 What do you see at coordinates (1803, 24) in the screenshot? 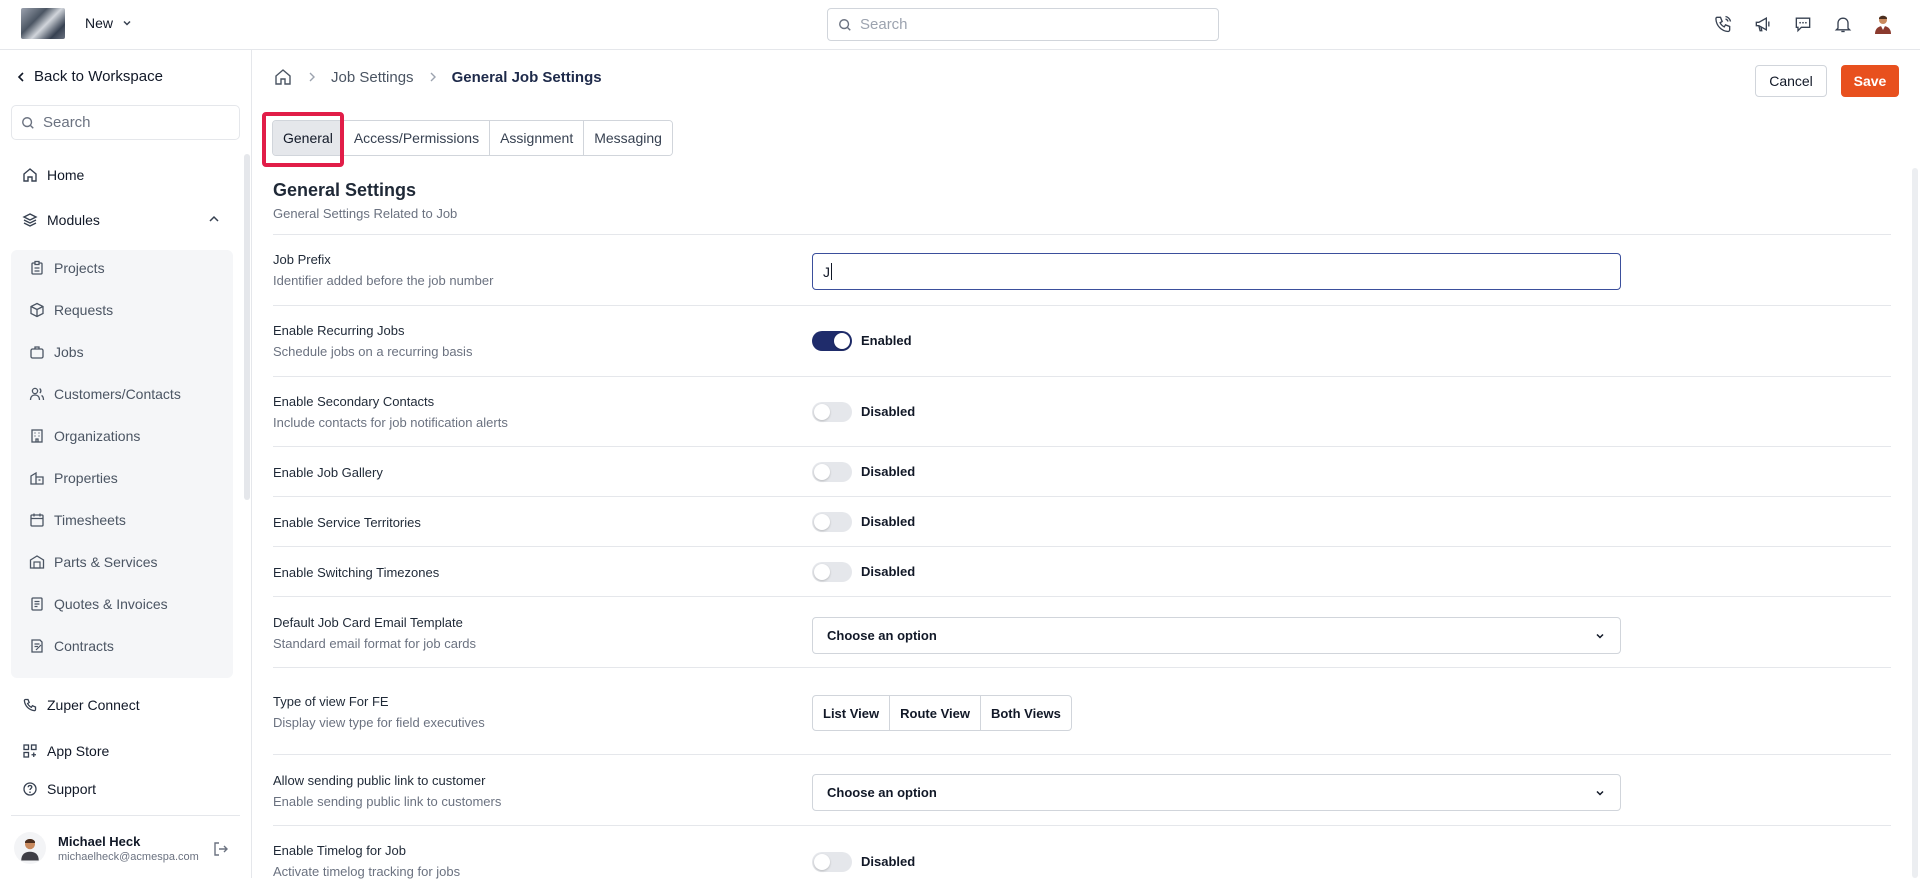
I see `chat-icon` at bounding box center [1803, 24].